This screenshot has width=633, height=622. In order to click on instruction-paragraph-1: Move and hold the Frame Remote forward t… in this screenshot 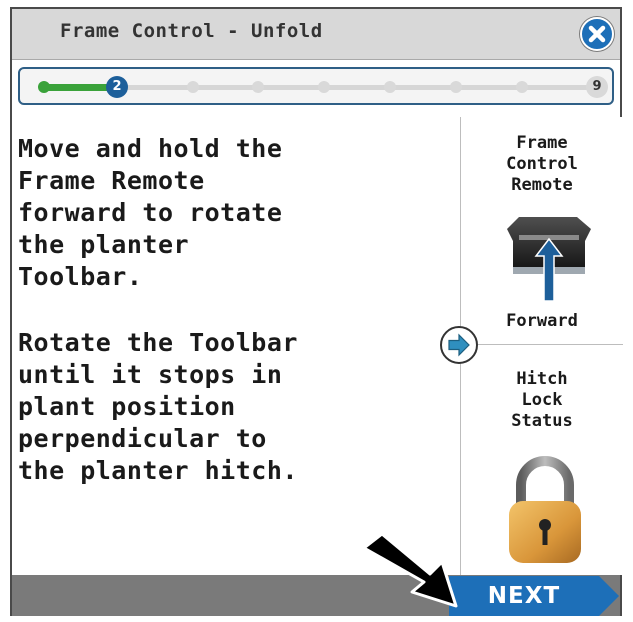, I will do `click(150, 212)`.